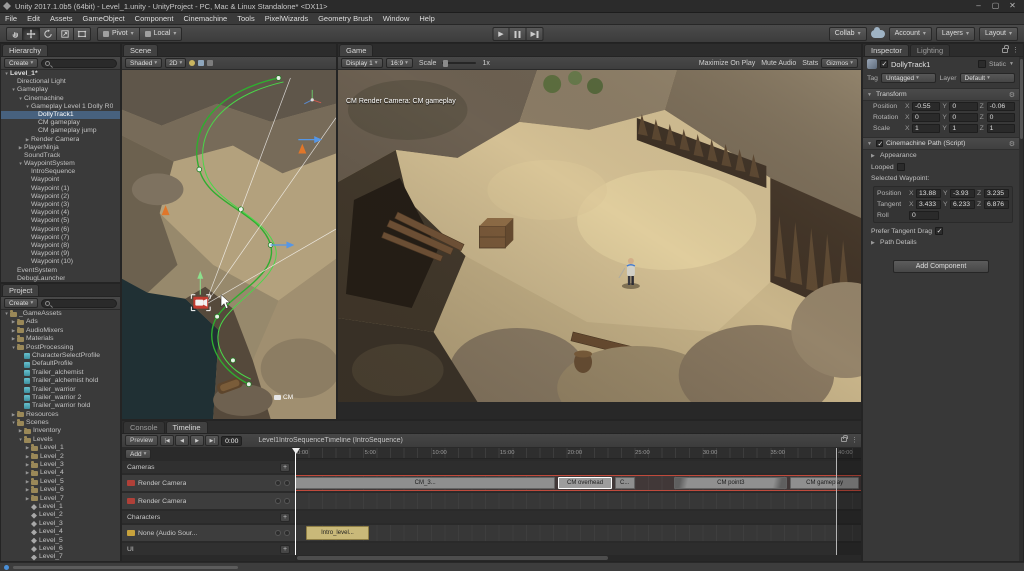  I want to click on project-item-trailer-warrior: Trailer_warrior, so click(60, 390).